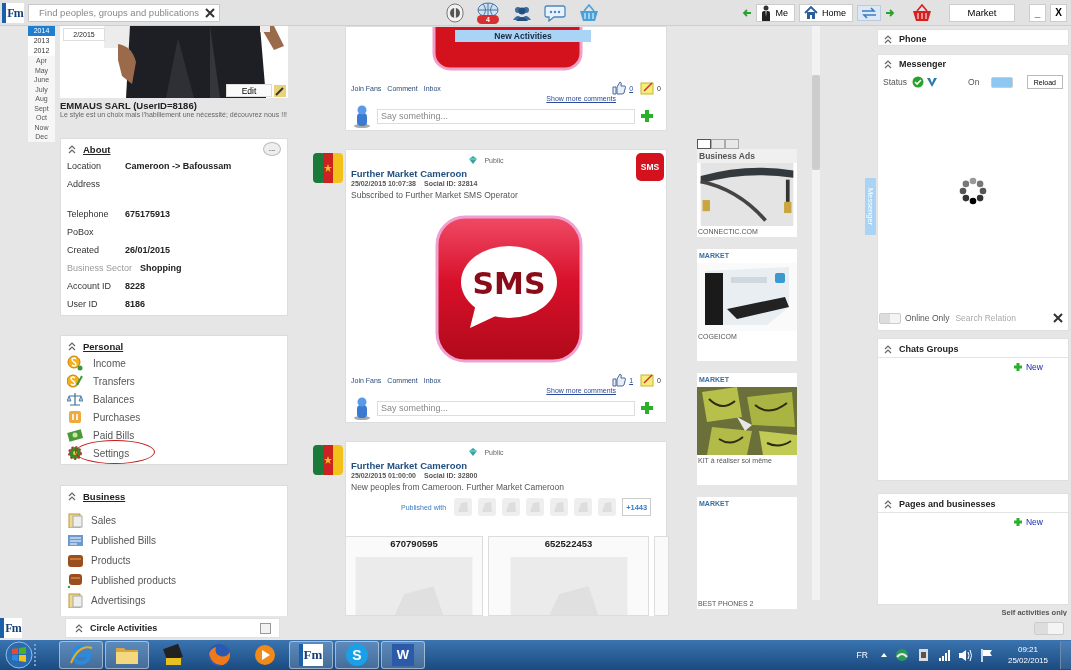 Image resolution: width=1071 pixels, height=670 pixels. I want to click on user-icon, so click(362, 408).